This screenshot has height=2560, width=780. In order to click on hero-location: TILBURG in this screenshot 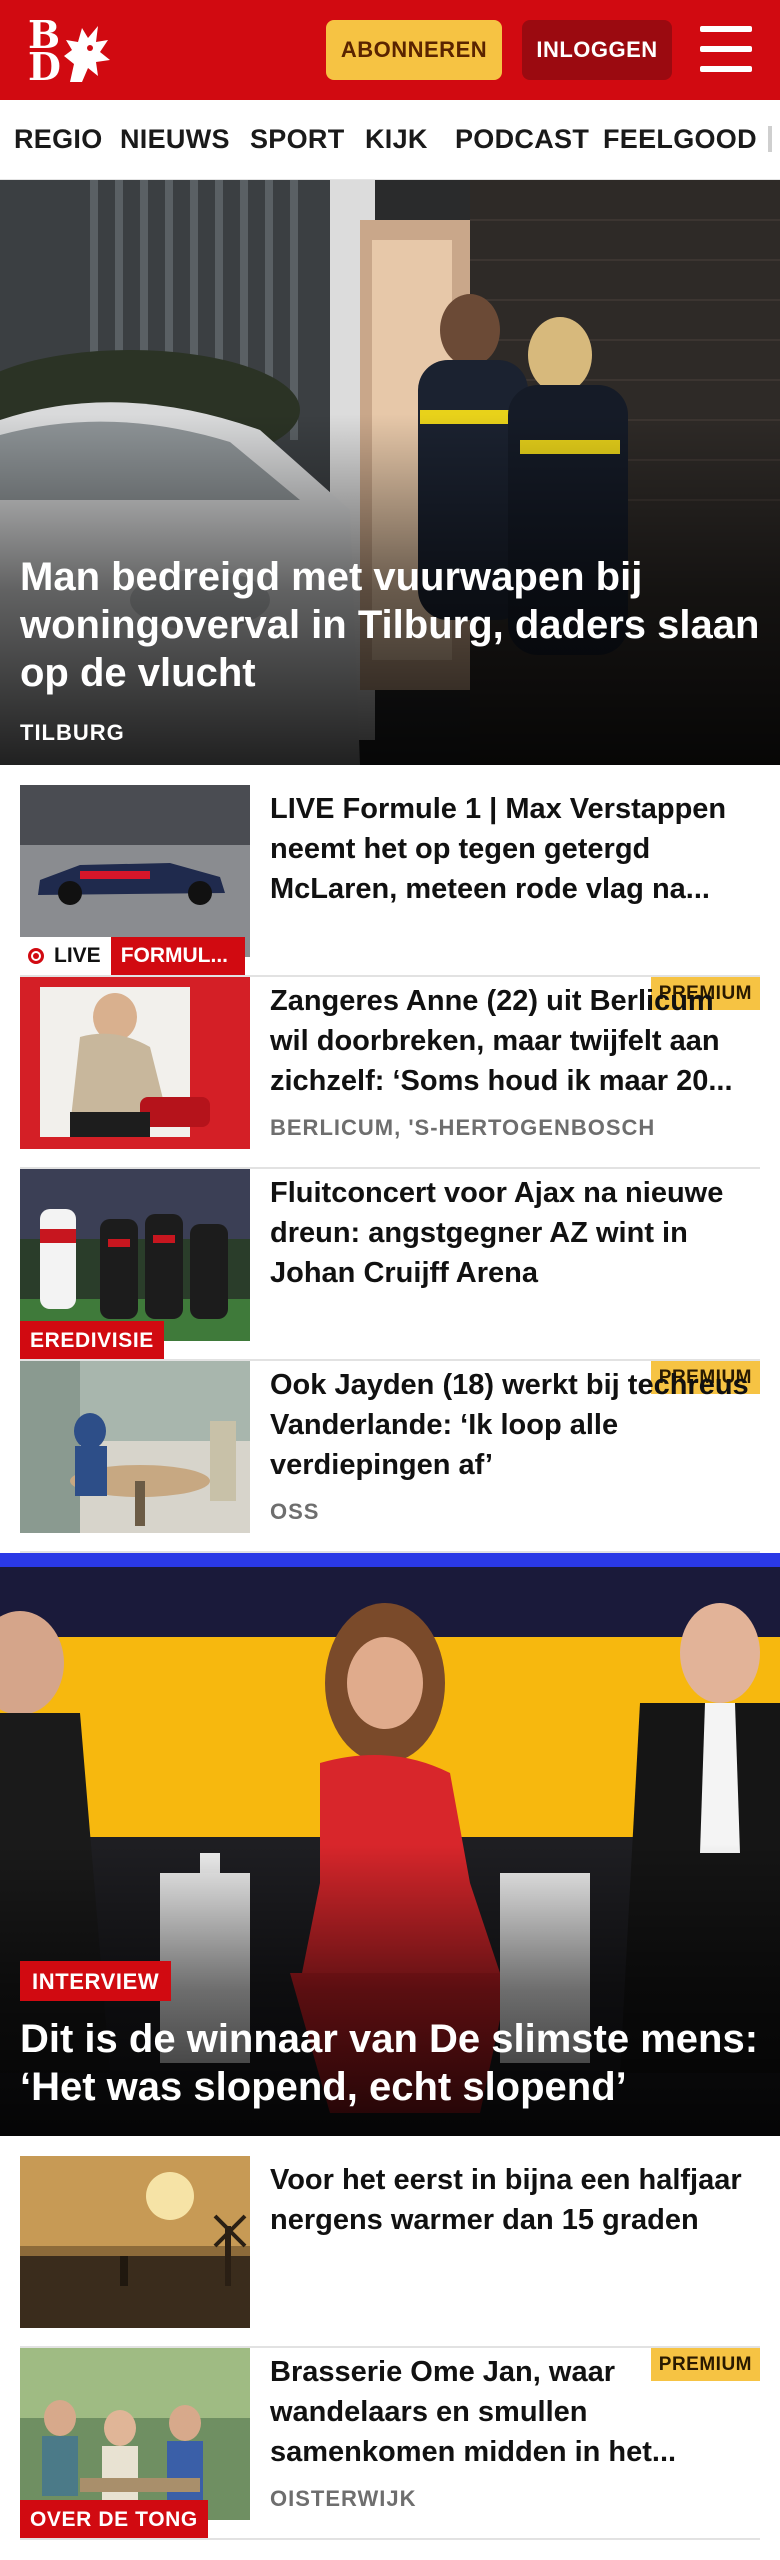, I will do `click(72, 732)`.